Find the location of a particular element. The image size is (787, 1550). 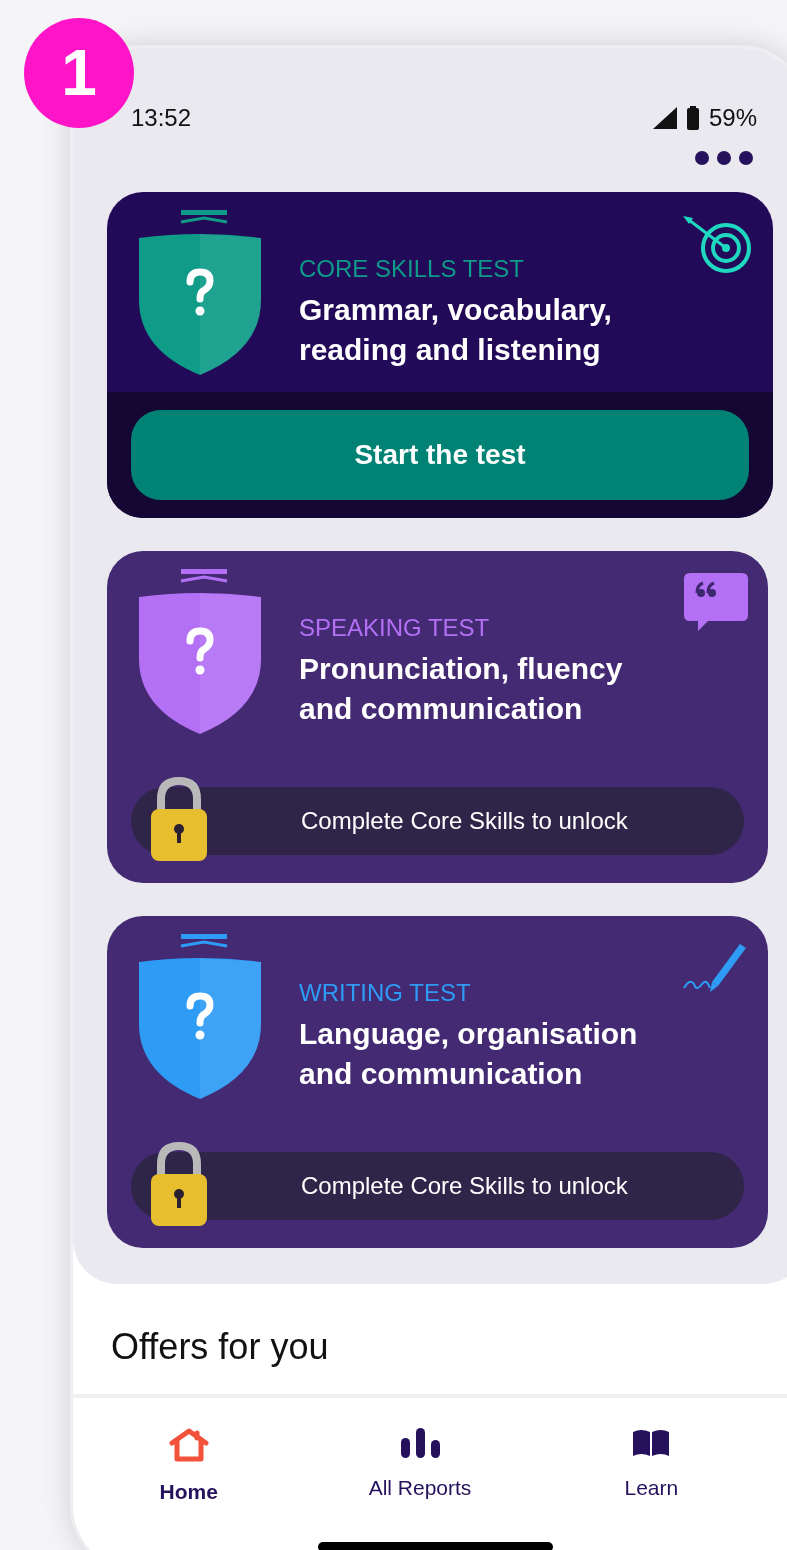

test-category: CORE SKILLS TEST is located at coordinates (412, 269).